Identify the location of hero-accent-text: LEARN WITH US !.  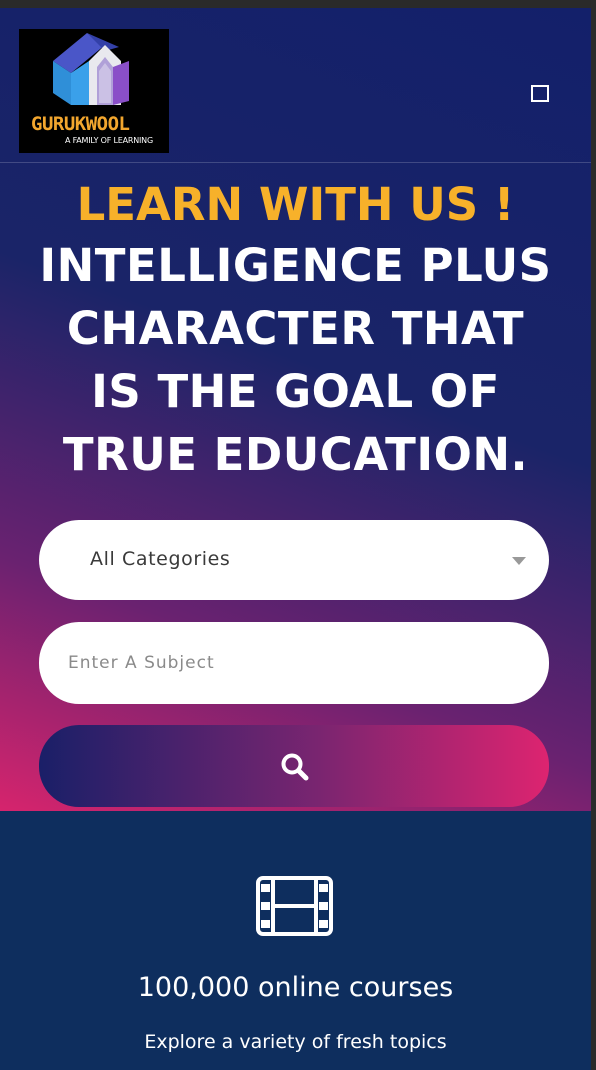
(295, 204).